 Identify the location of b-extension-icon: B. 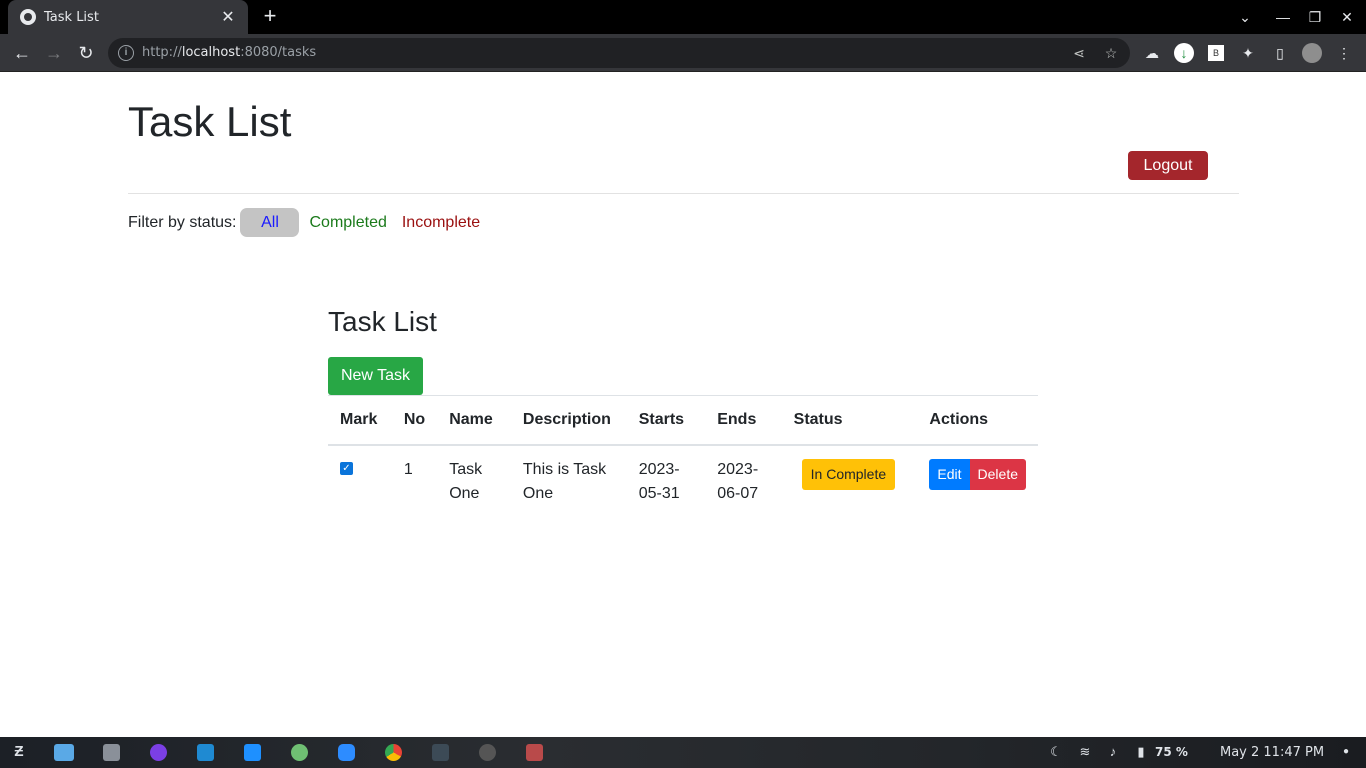
(1216, 53).